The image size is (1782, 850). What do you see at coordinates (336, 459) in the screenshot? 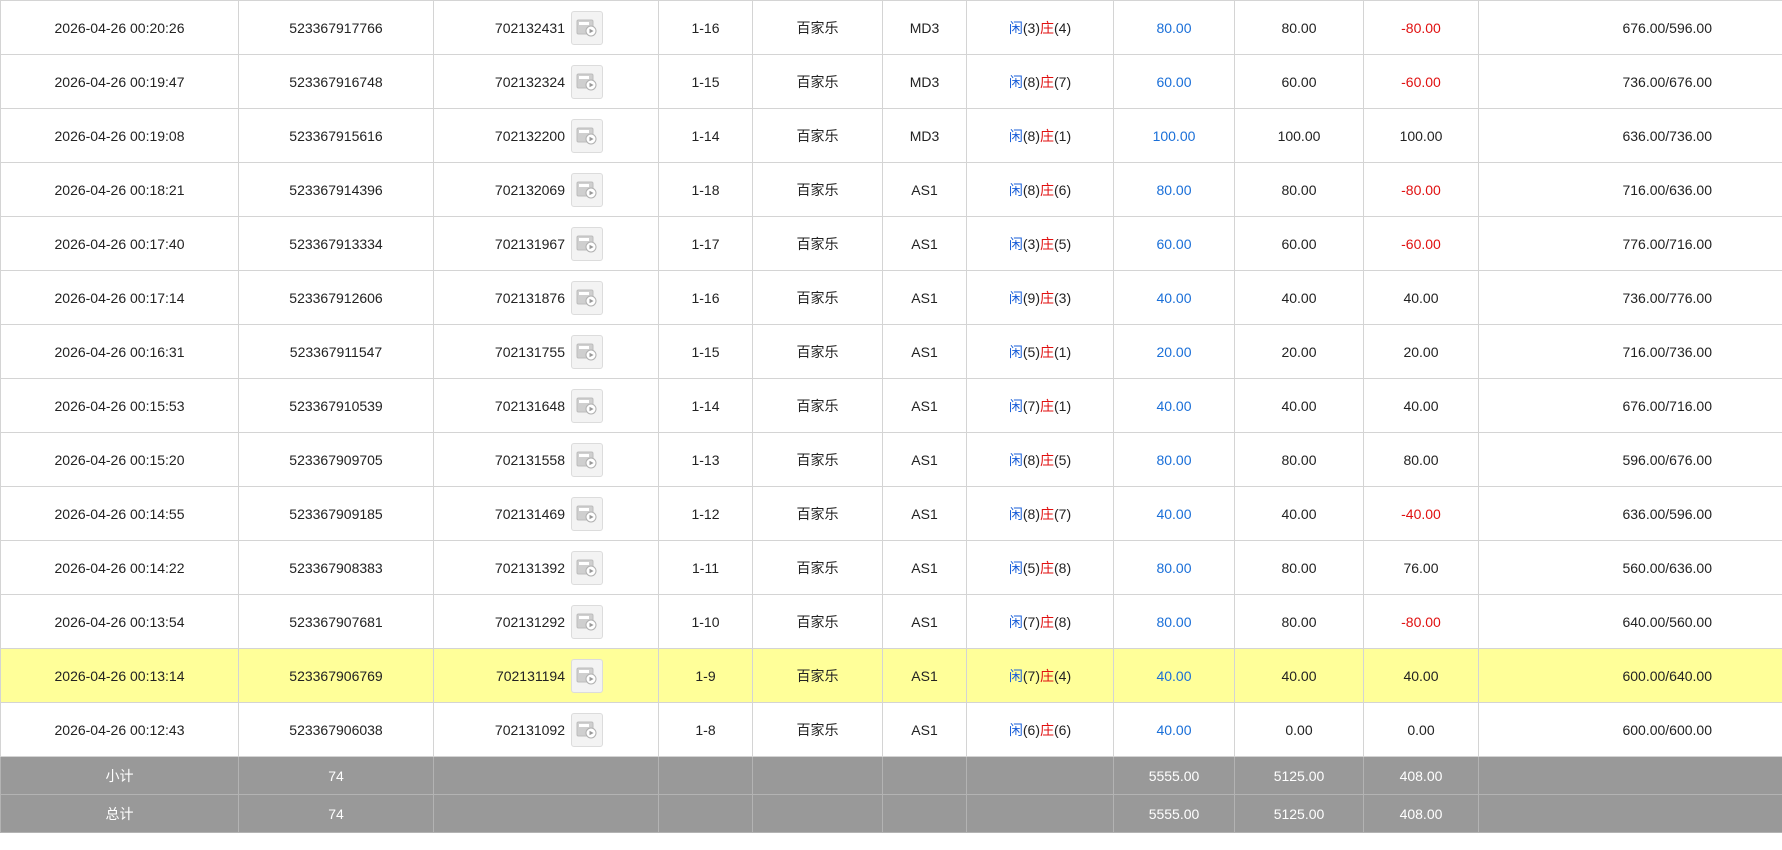
I see `bet-id: 523367909705` at bounding box center [336, 459].